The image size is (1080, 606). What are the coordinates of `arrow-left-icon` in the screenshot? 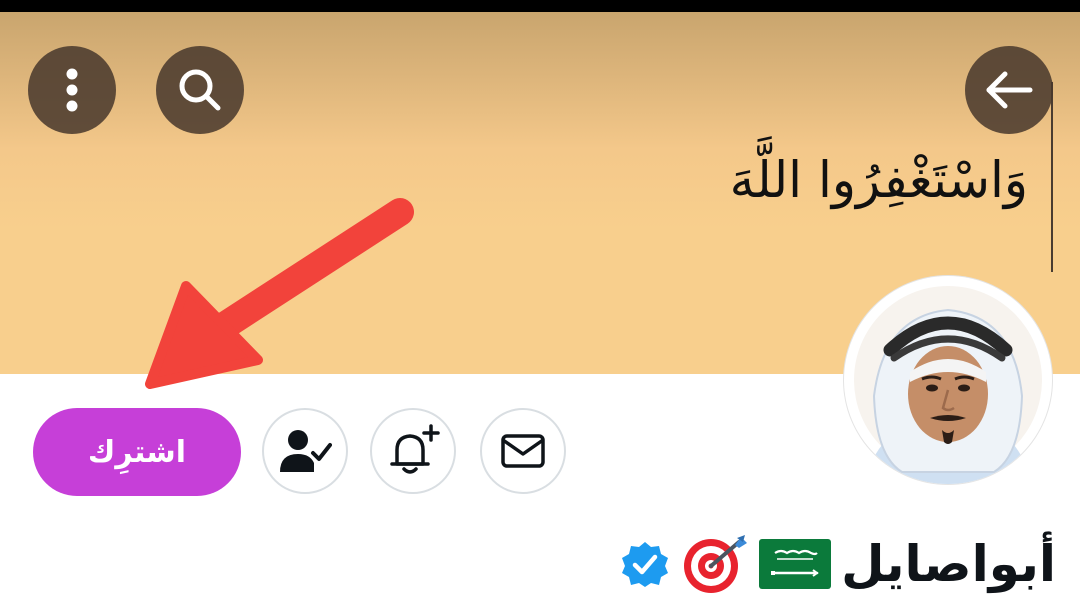 It's located at (1009, 90).